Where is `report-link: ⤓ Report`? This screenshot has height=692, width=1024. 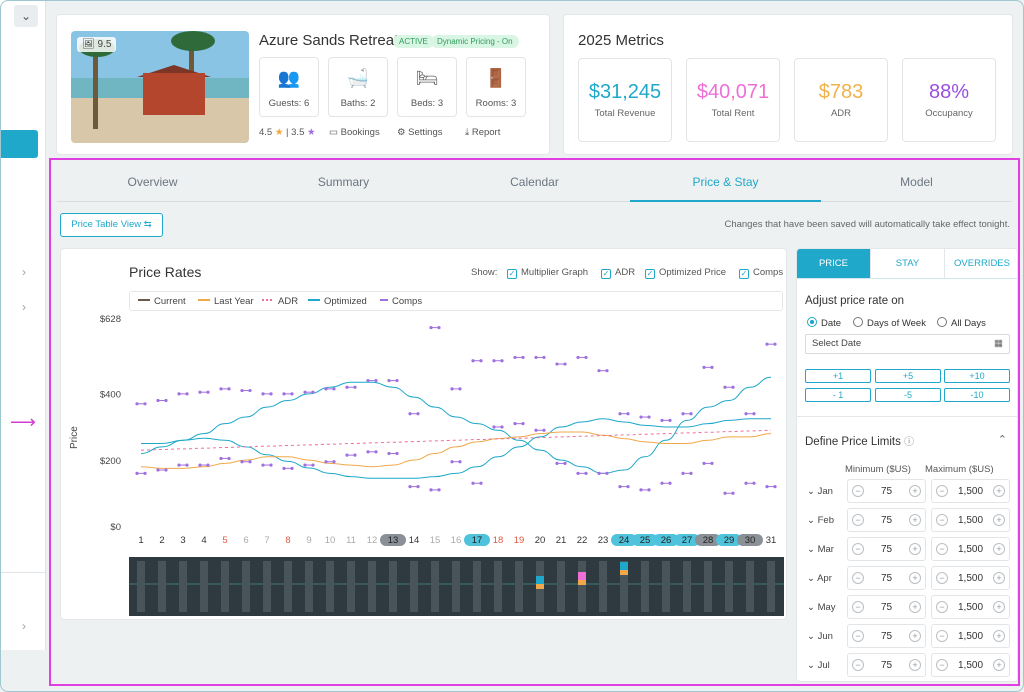 report-link: ⤓ Report is located at coordinates (482, 132).